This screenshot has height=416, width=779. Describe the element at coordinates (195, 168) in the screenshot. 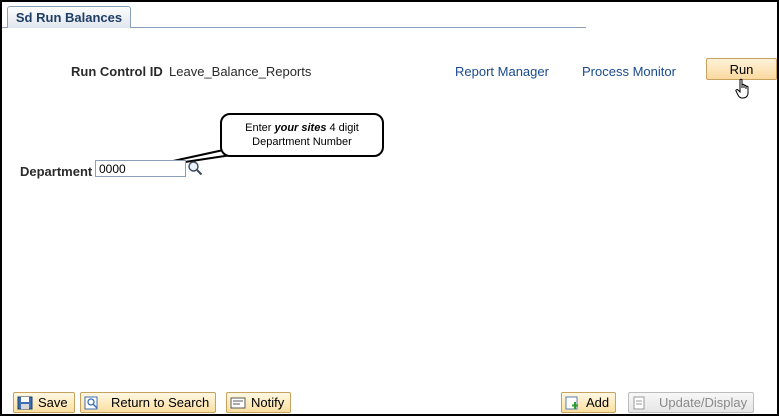

I see `lookup-magnifier-icon` at that location.